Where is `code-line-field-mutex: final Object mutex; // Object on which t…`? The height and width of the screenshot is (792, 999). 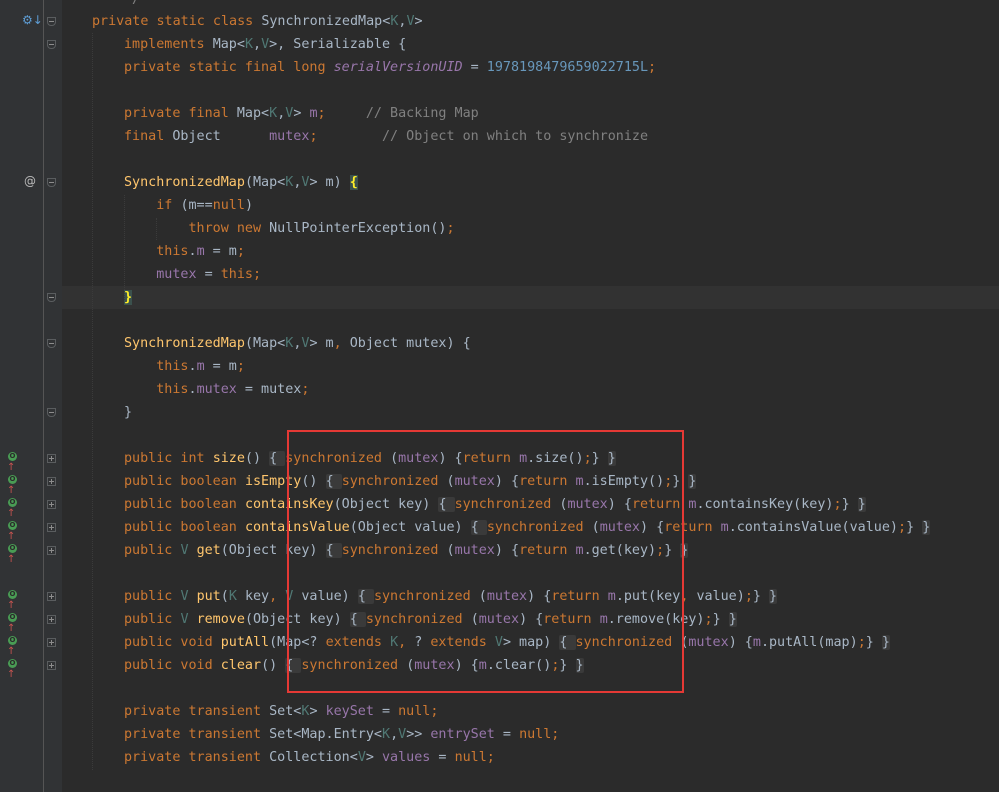
code-line-field-mutex: final Object mutex; // Object on which t… is located at coordinates (530, 136).